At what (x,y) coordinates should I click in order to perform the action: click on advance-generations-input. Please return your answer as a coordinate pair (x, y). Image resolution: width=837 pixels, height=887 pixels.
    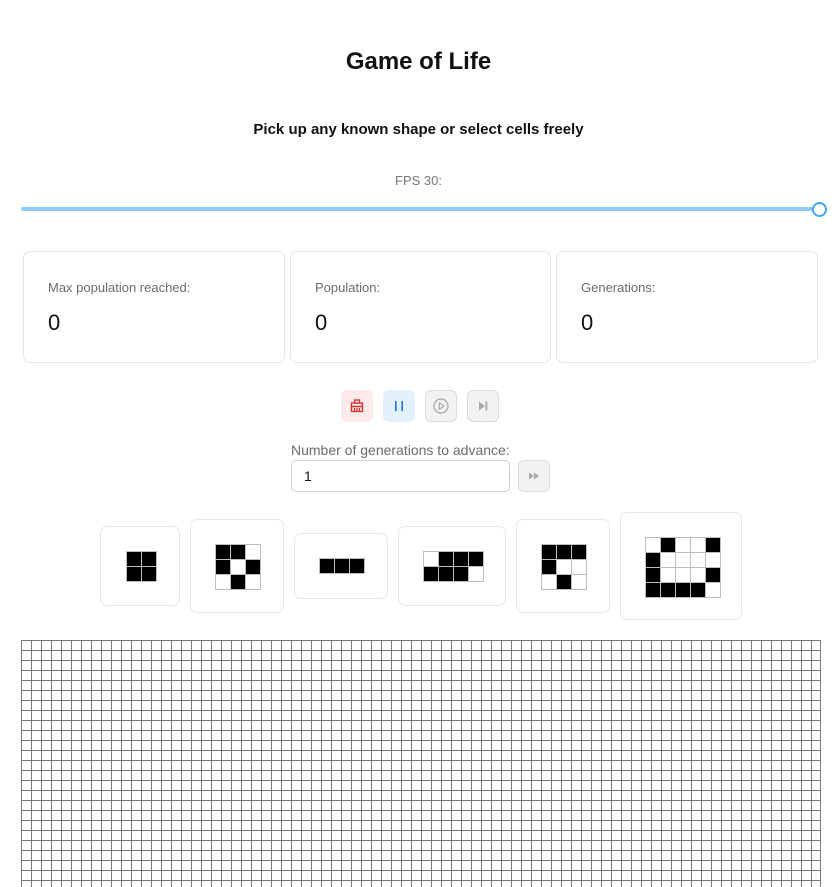
    Looking at the image, I should click on (400, 476).